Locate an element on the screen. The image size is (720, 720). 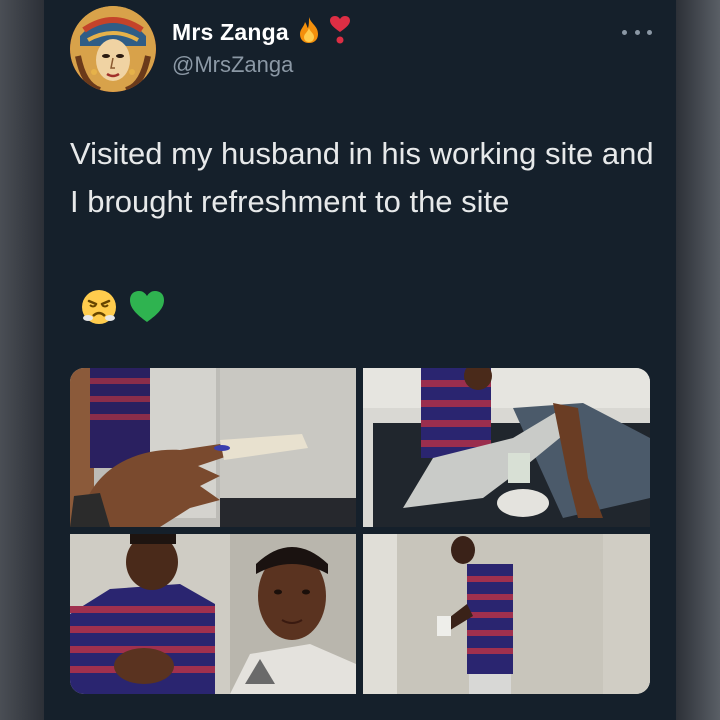
tweet-emoji-row is located at coordinates (123, 309).